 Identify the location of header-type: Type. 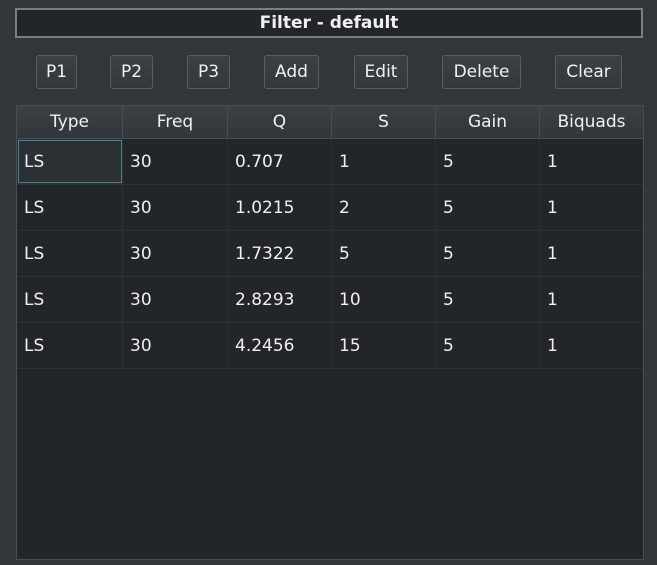
(70, 122).